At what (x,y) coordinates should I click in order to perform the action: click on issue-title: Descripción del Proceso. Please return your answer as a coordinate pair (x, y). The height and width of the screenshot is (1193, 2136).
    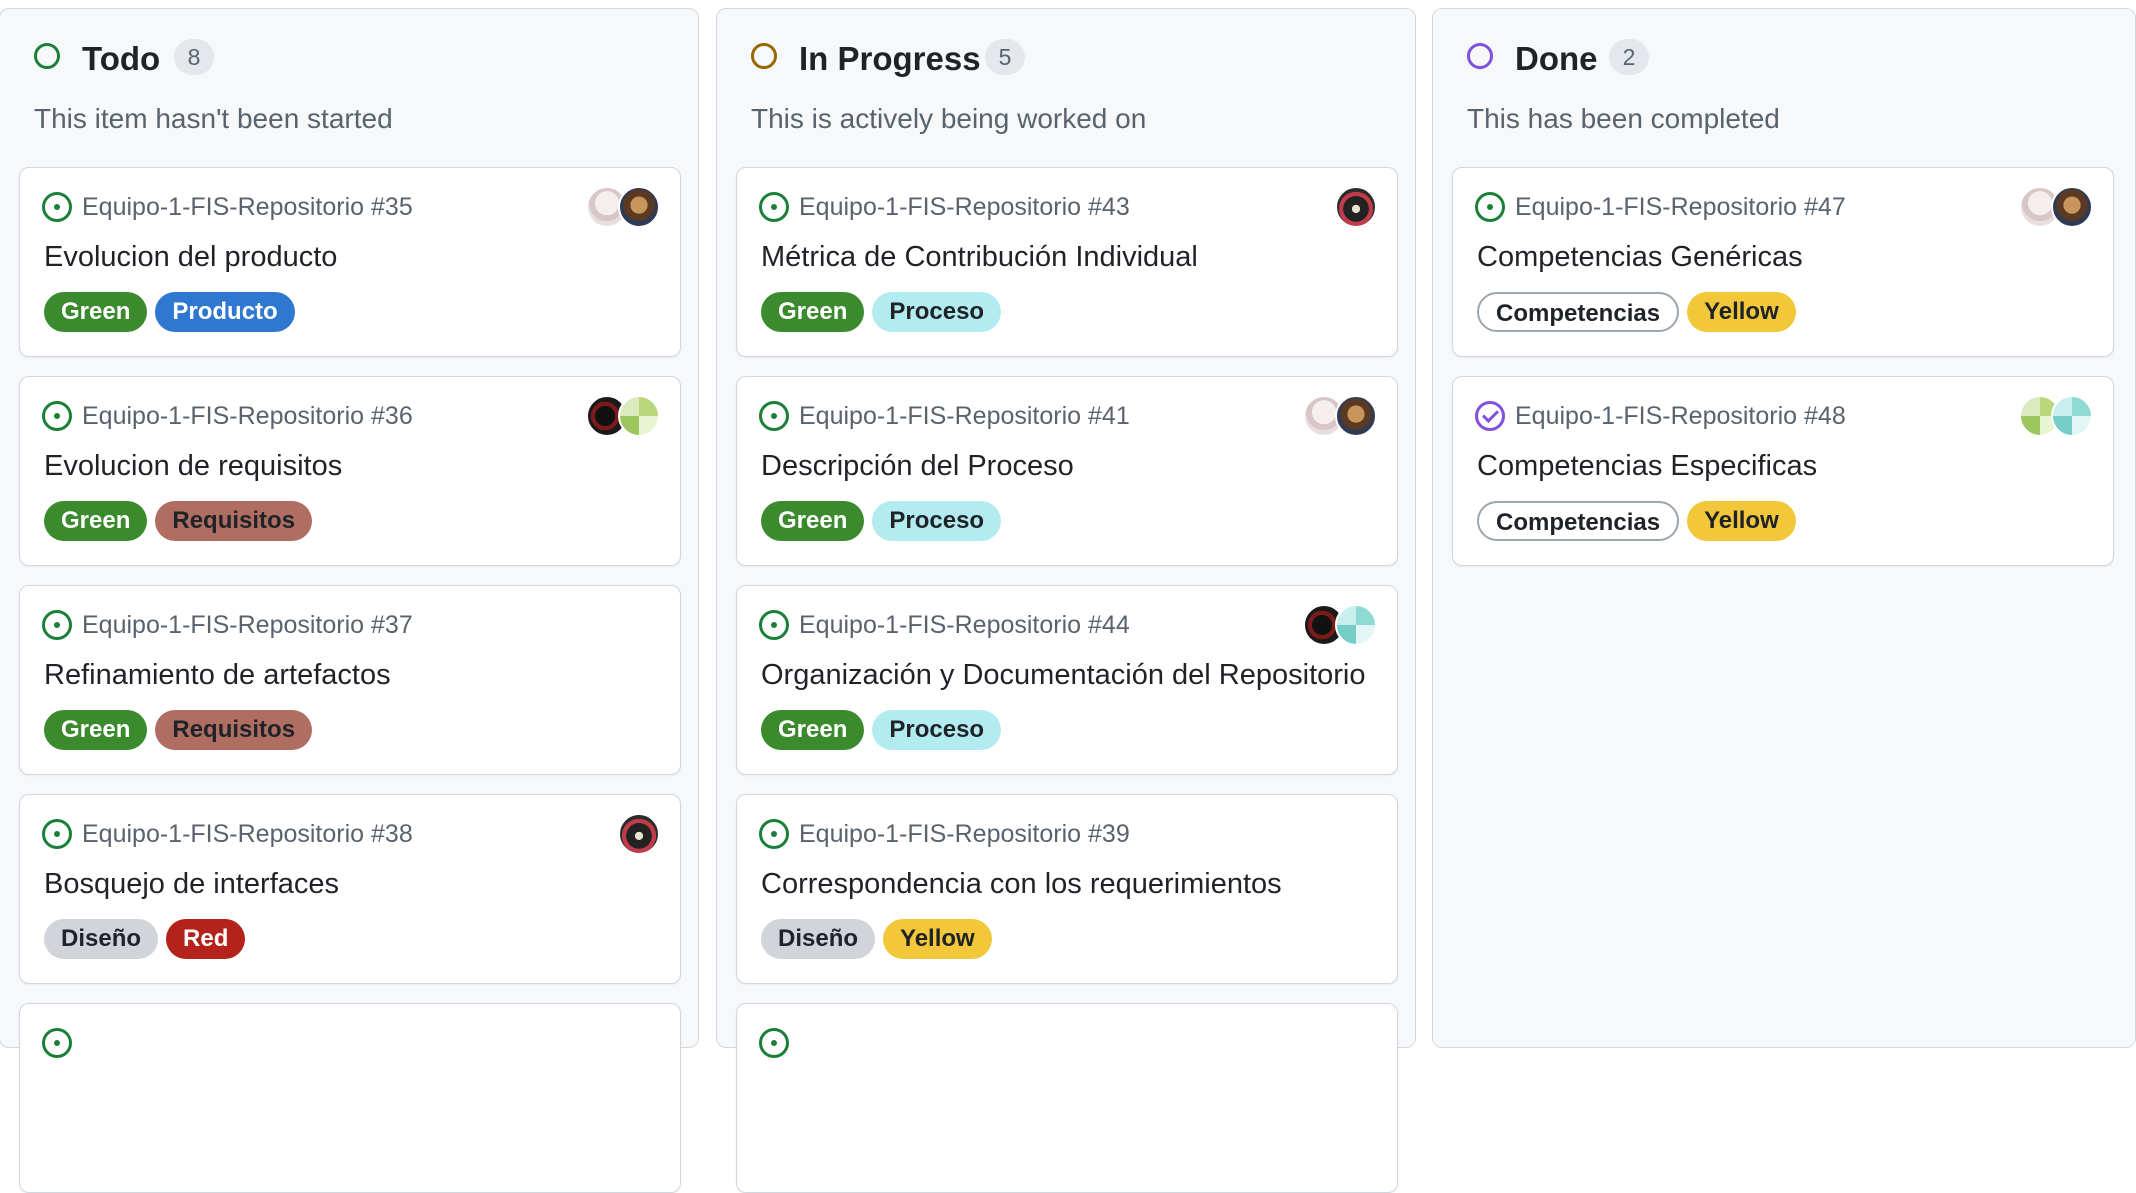
    Looking at the image, I should click on (917, 466).